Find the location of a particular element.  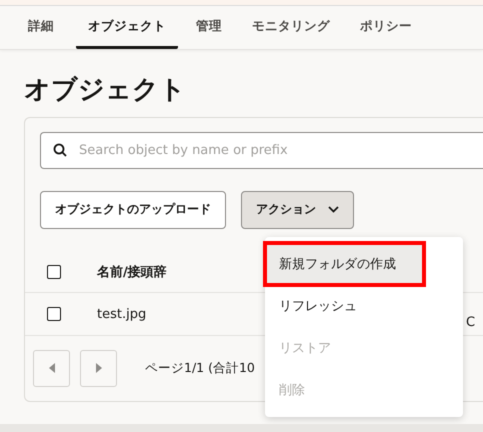

menu-item: リフレッシュ is located at coordinates (364, 306).